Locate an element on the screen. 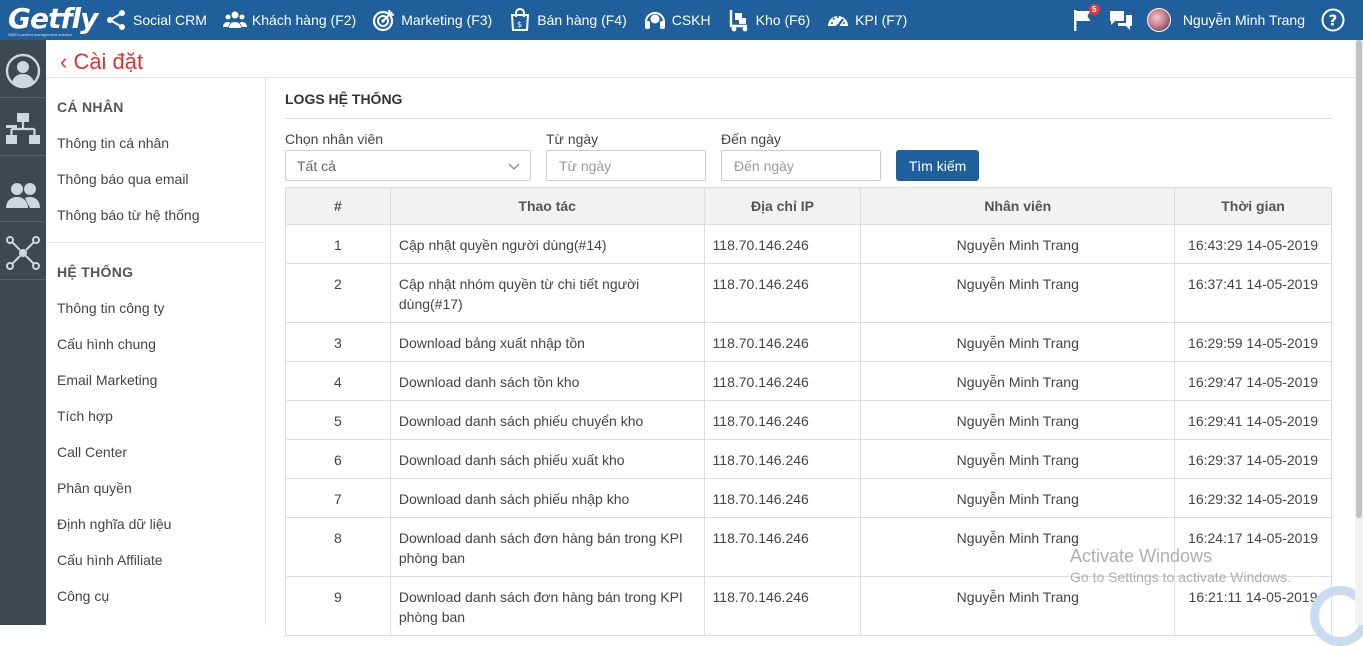 This screenshot has height=646, width=1363. sidebar-item-affiliate-config: Cấu hình Affiliate is located at coordinates (110, 560).